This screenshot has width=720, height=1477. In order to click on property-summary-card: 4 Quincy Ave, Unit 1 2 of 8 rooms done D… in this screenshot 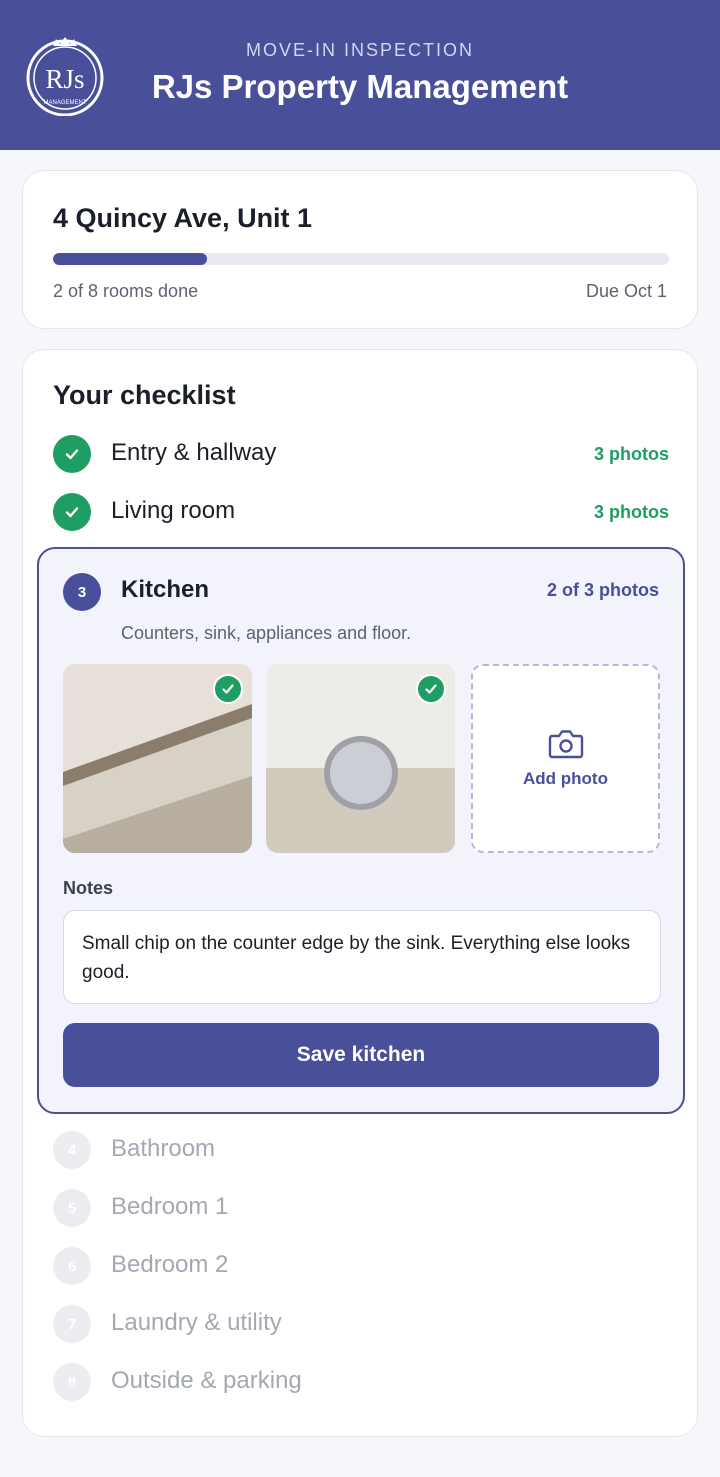, I will do `click(360, 249)`.